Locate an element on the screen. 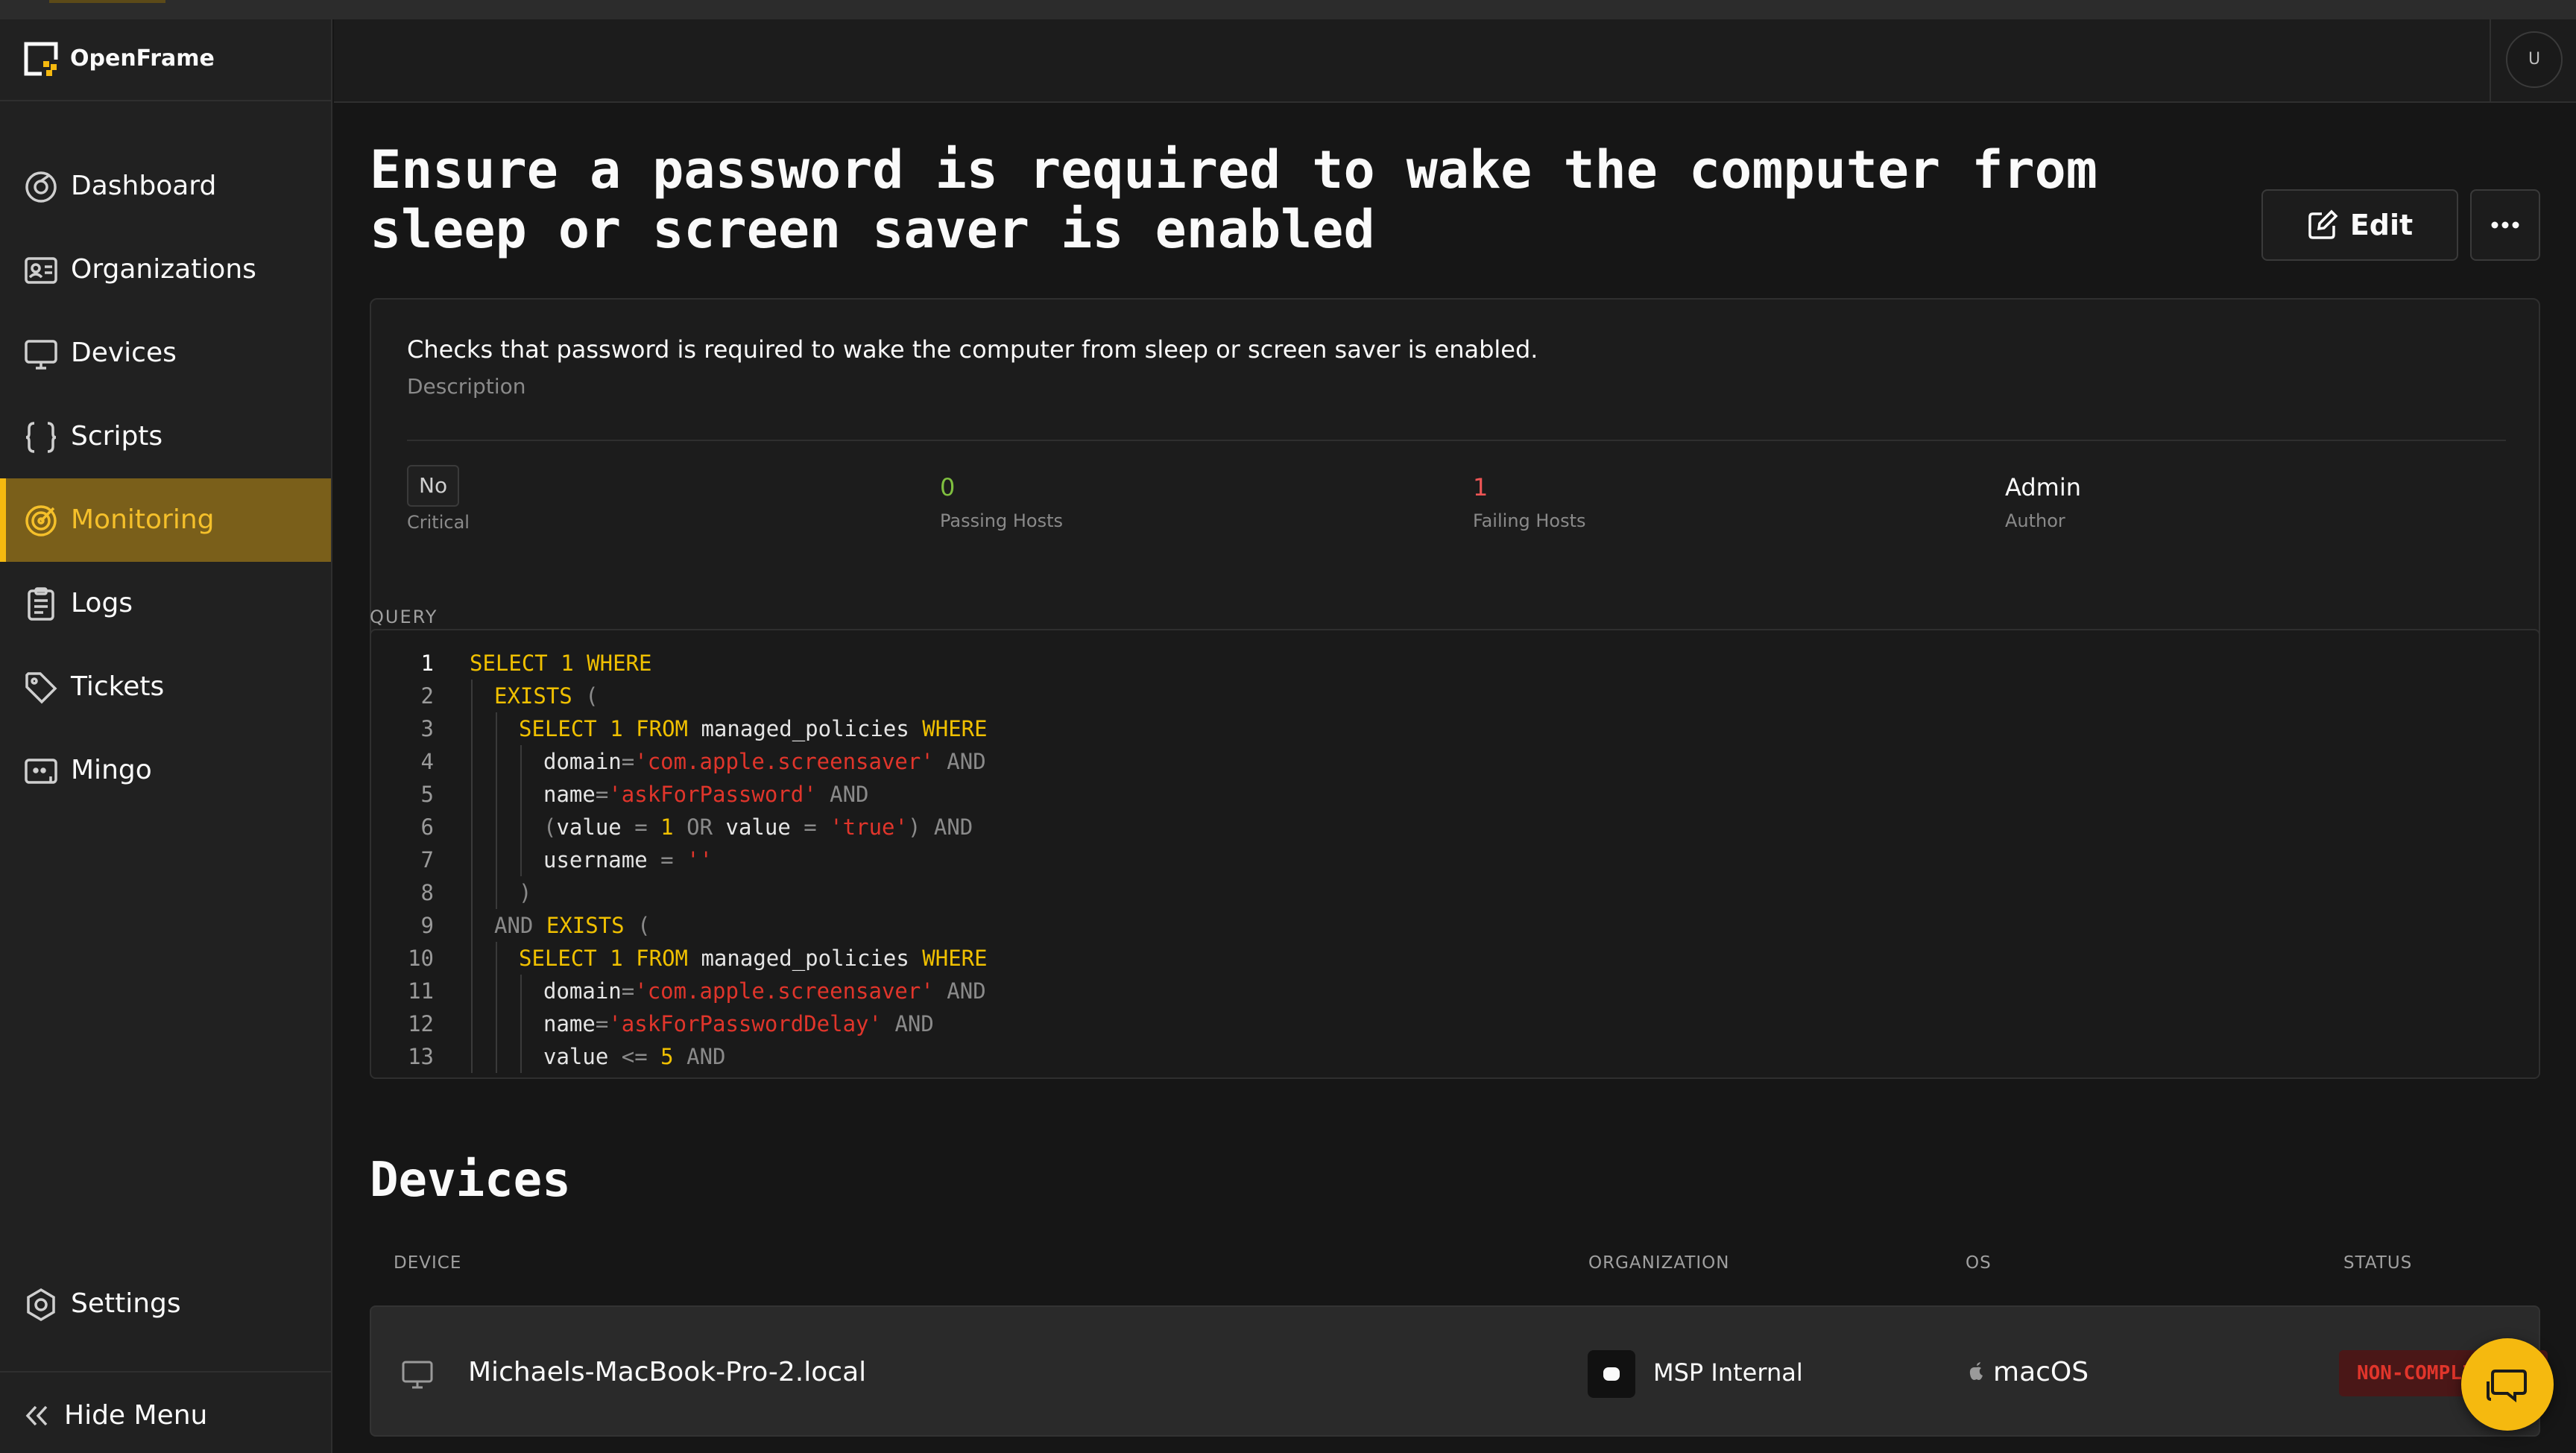  line-number: 4 is located at coordinates (427, 761).